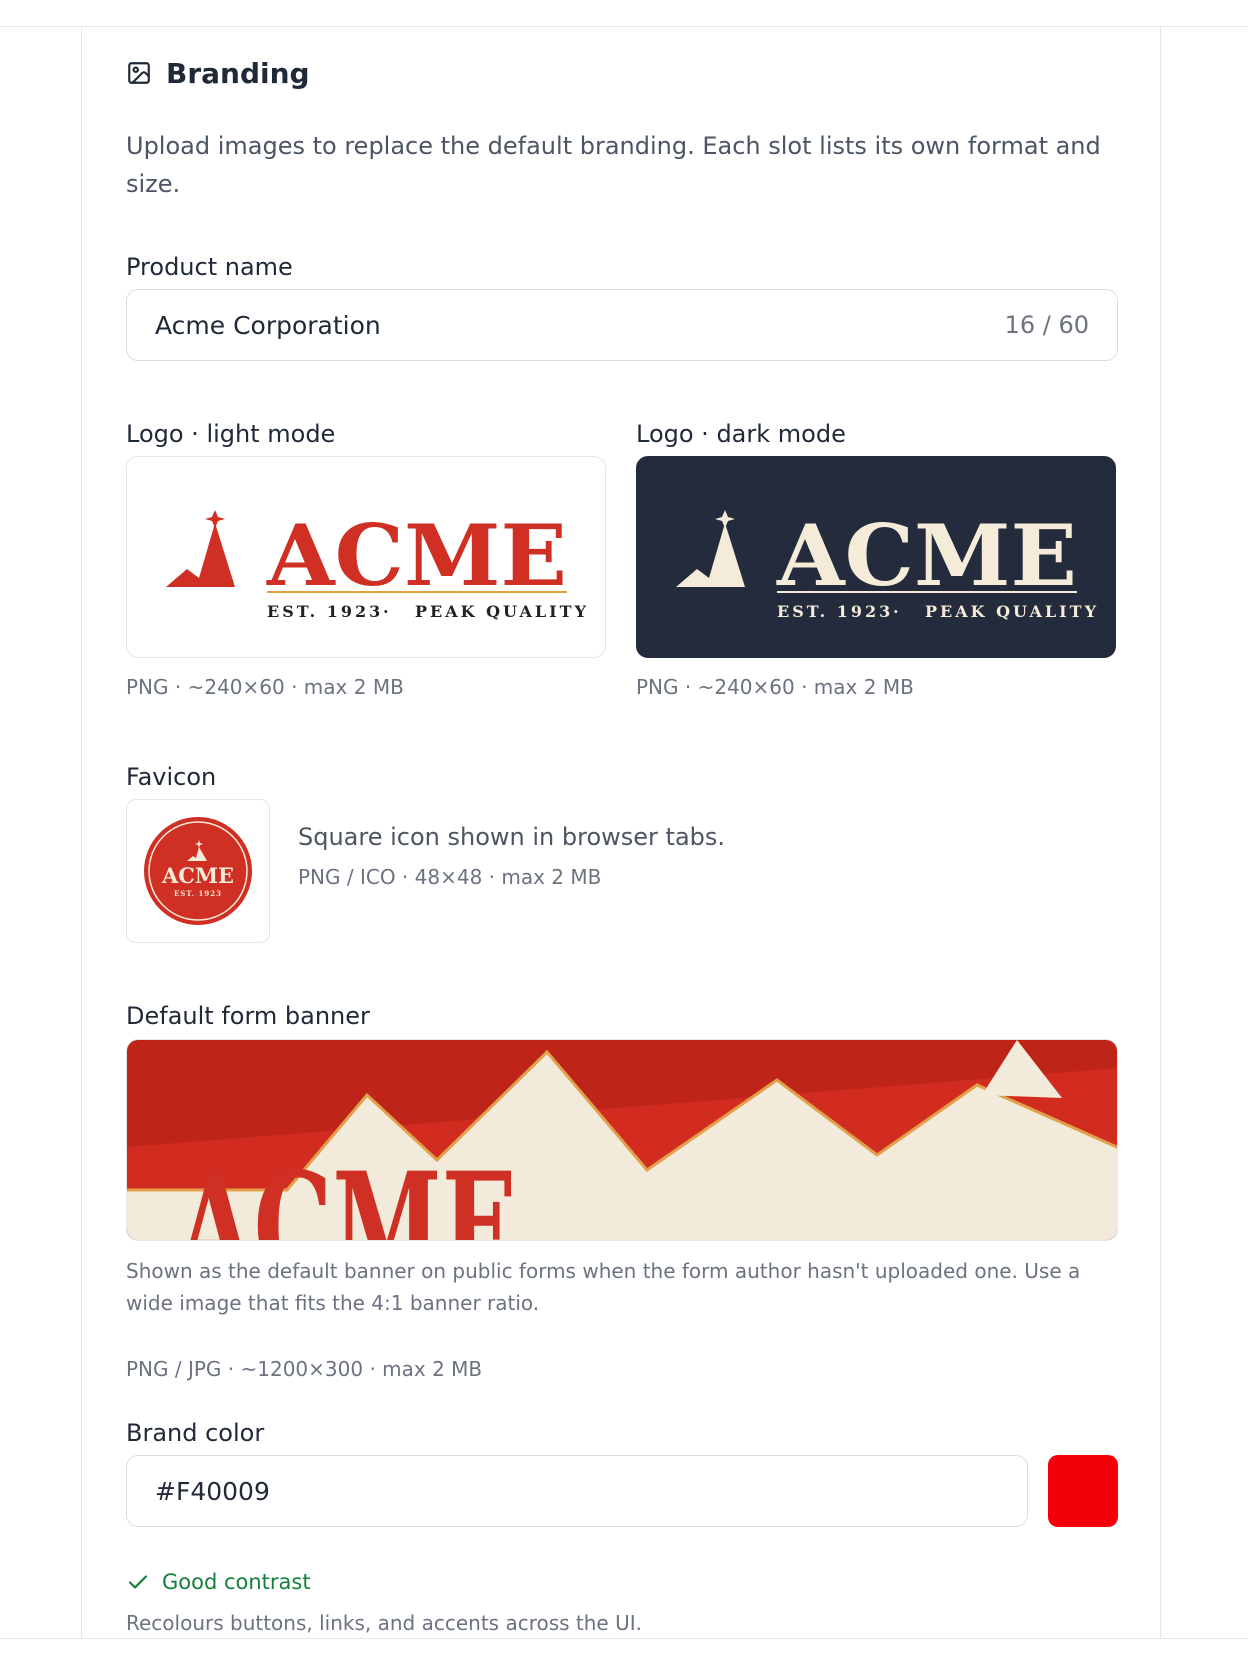 This screenshot has height=1666, width=1248. I want to click on banner-meta: PNG / JPG · ~1200×300 · max 2 MB, so click(304, 1369).